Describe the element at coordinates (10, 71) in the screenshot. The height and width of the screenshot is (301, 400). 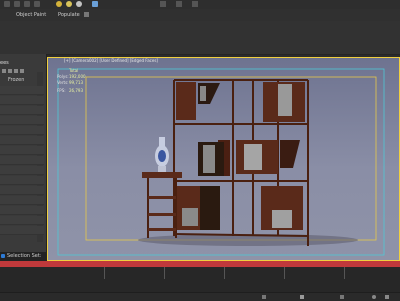
I see `display-none-icon` at that location.